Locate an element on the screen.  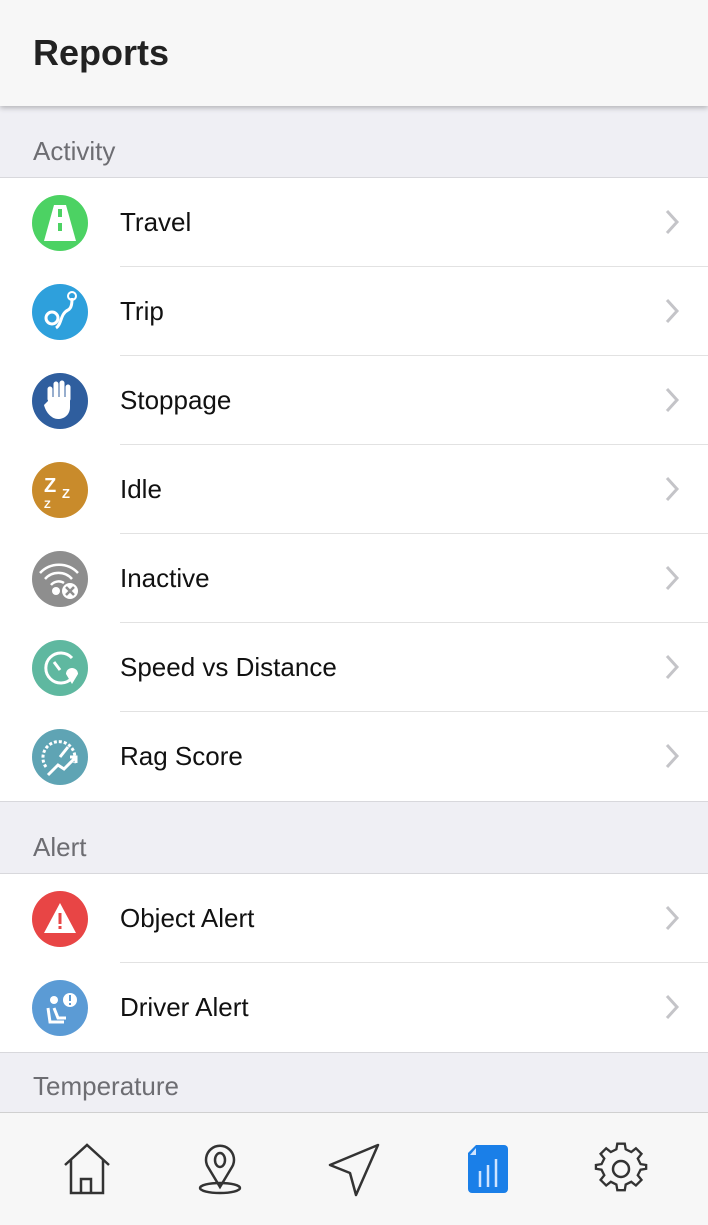
reports-icon is located at coordinates (488, 1169).